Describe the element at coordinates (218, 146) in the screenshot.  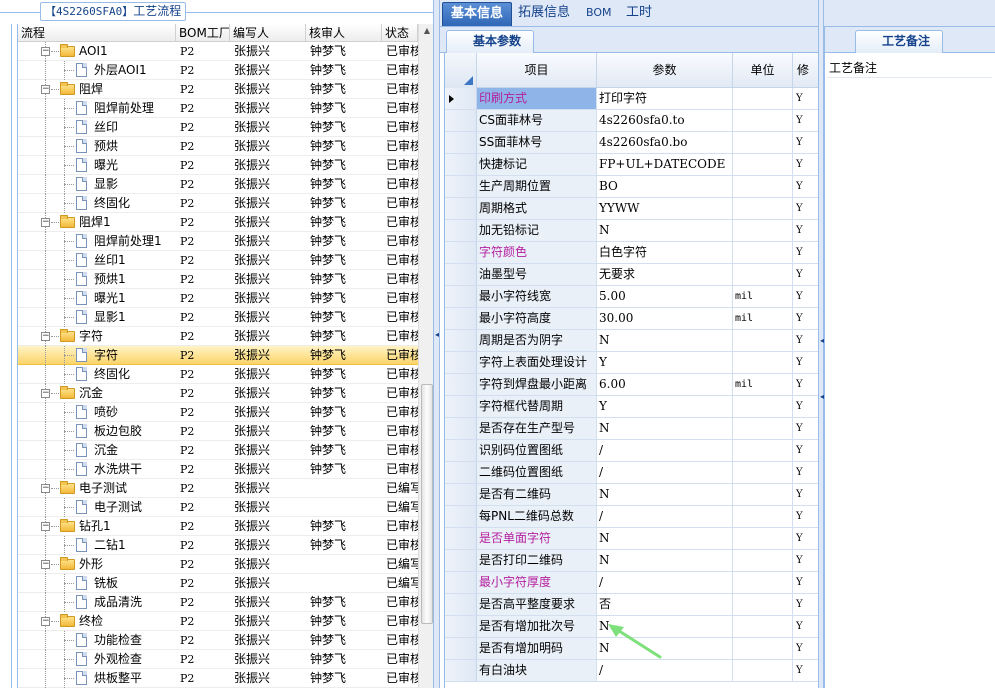
I see `tree-row: 预烘 P2 张振兴 钟梦飞 已审核` at that location.